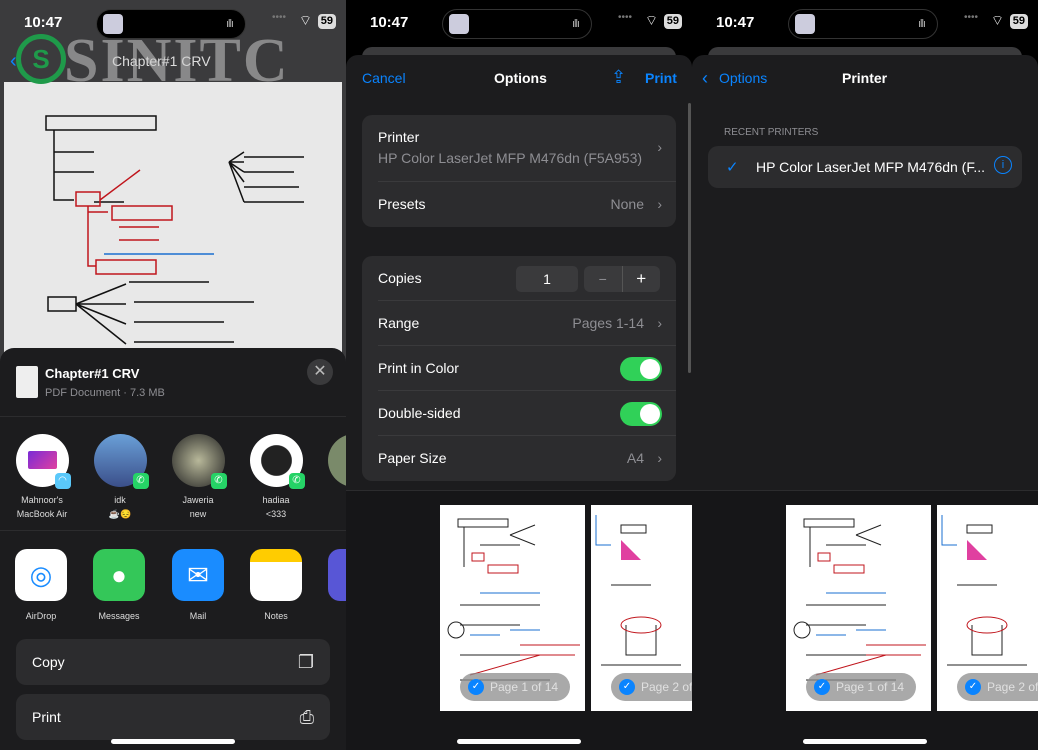  Describe the element at coordinates (399, 137) in the screenshot. I see `printer-label: Printer` at that location.